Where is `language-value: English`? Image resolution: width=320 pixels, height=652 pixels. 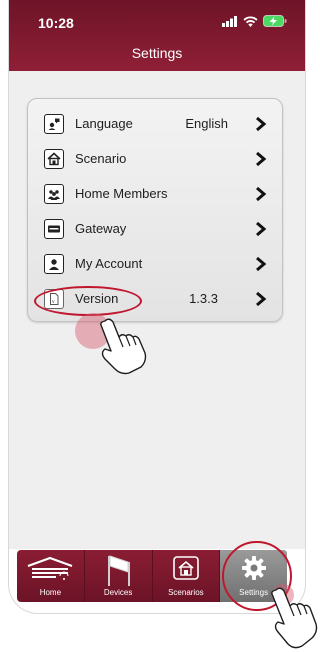
language-value: English is located at coordinates (206, 123).